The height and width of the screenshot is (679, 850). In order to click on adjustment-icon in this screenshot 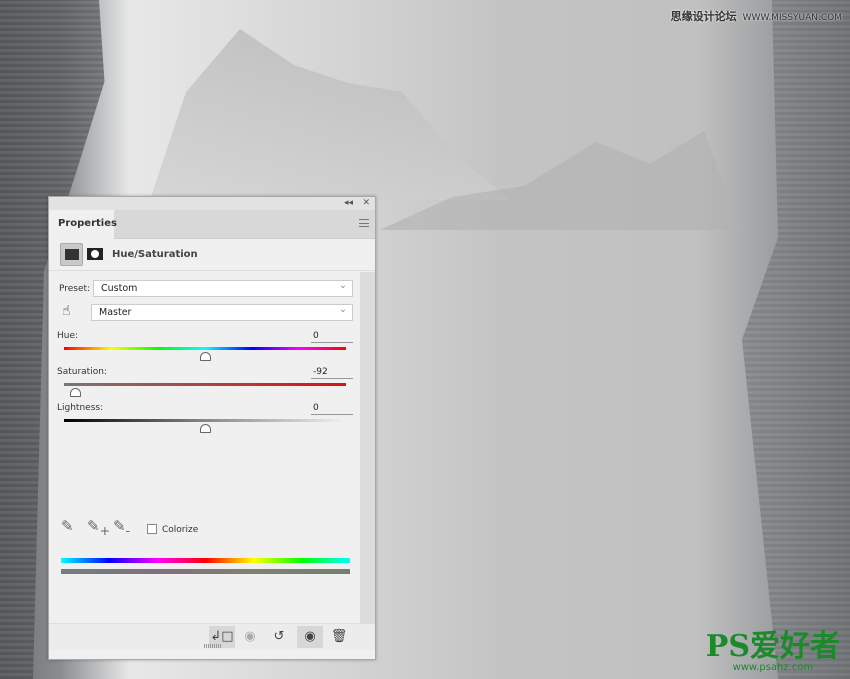, I will do `click(71, 254)`.